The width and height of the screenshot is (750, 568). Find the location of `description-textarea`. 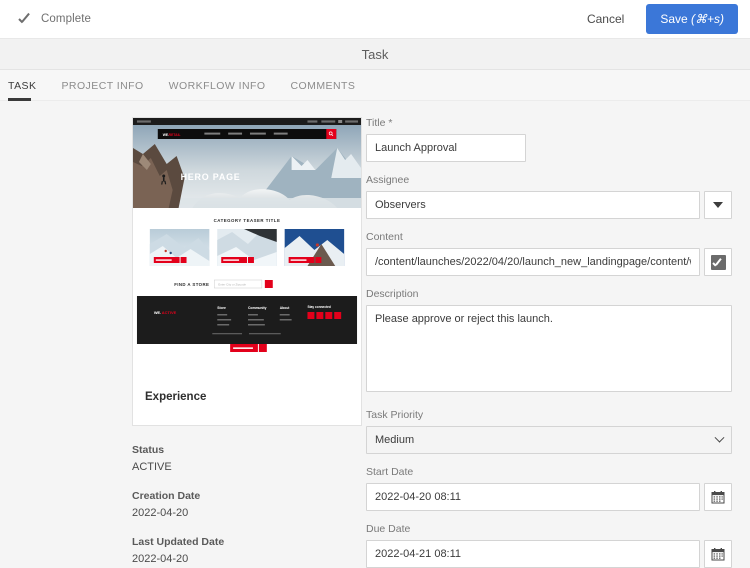

description-textarea is located at coordinates (549, 348).